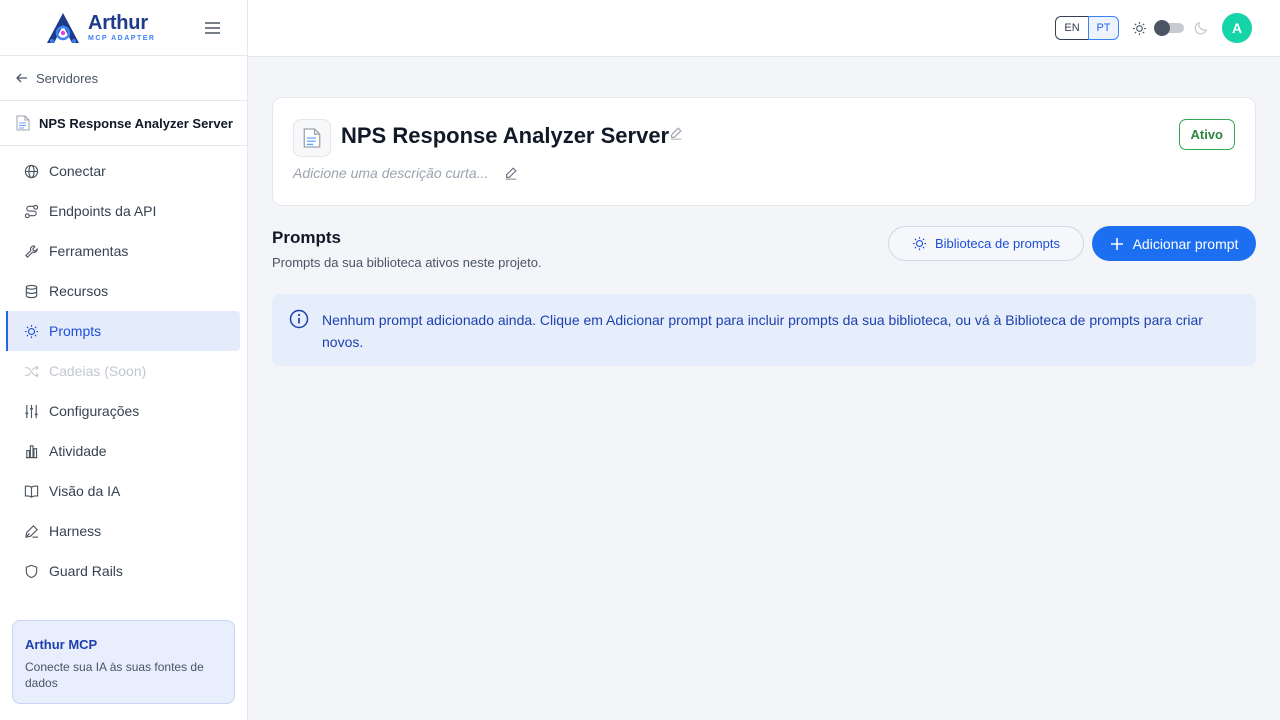 The width and height of the screenshot is (1280, 720). Describe the element at coordinates (1206, 134) in the screenshot. I see `status-badge: Ativo` at that location.